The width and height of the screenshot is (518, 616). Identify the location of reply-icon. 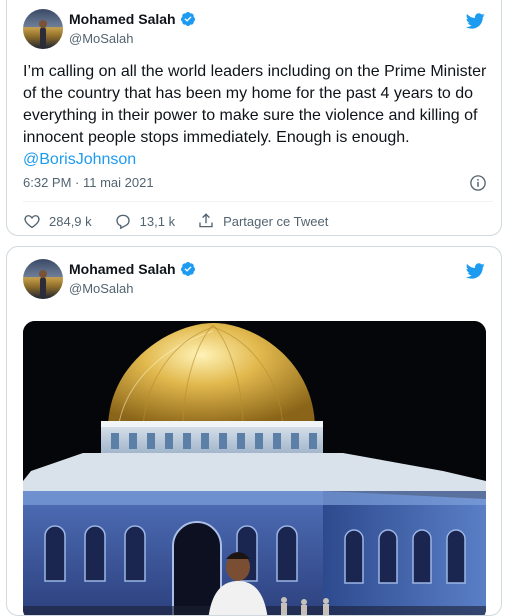
(122, 222).